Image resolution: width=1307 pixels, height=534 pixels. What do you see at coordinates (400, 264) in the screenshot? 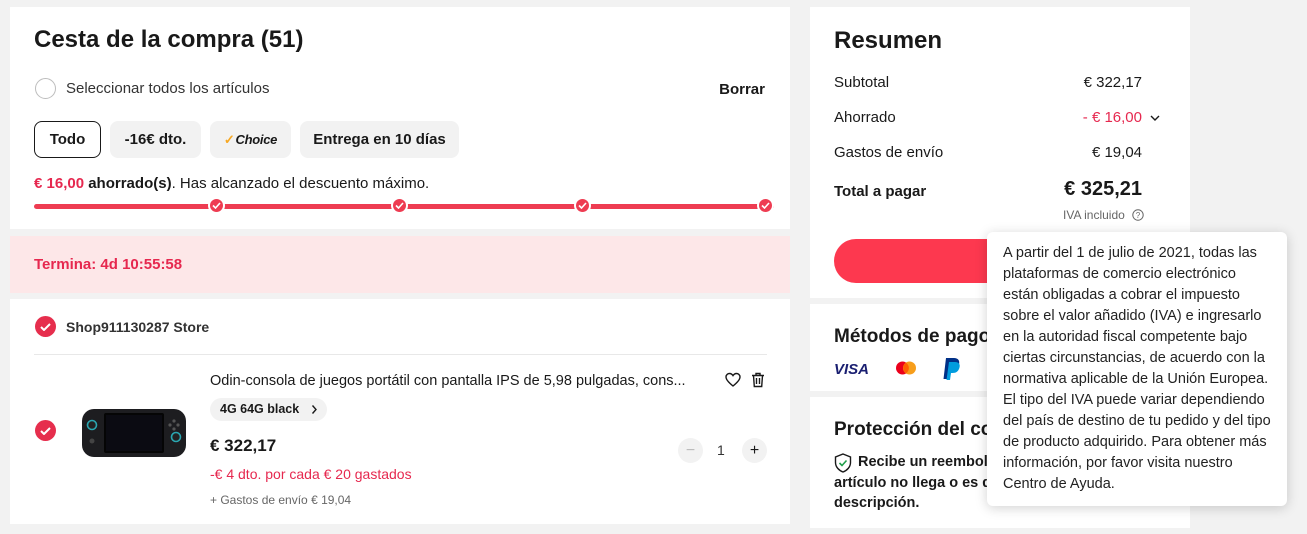
I see `promo-timer-bar: Termina: 4d 10:55:58` at bounding box center [400, 264].